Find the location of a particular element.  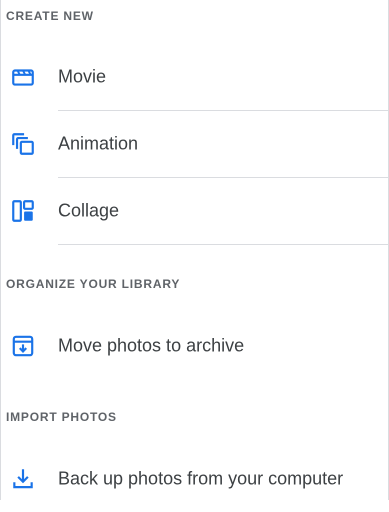

movie-icon is located at coordinates (23, 77).